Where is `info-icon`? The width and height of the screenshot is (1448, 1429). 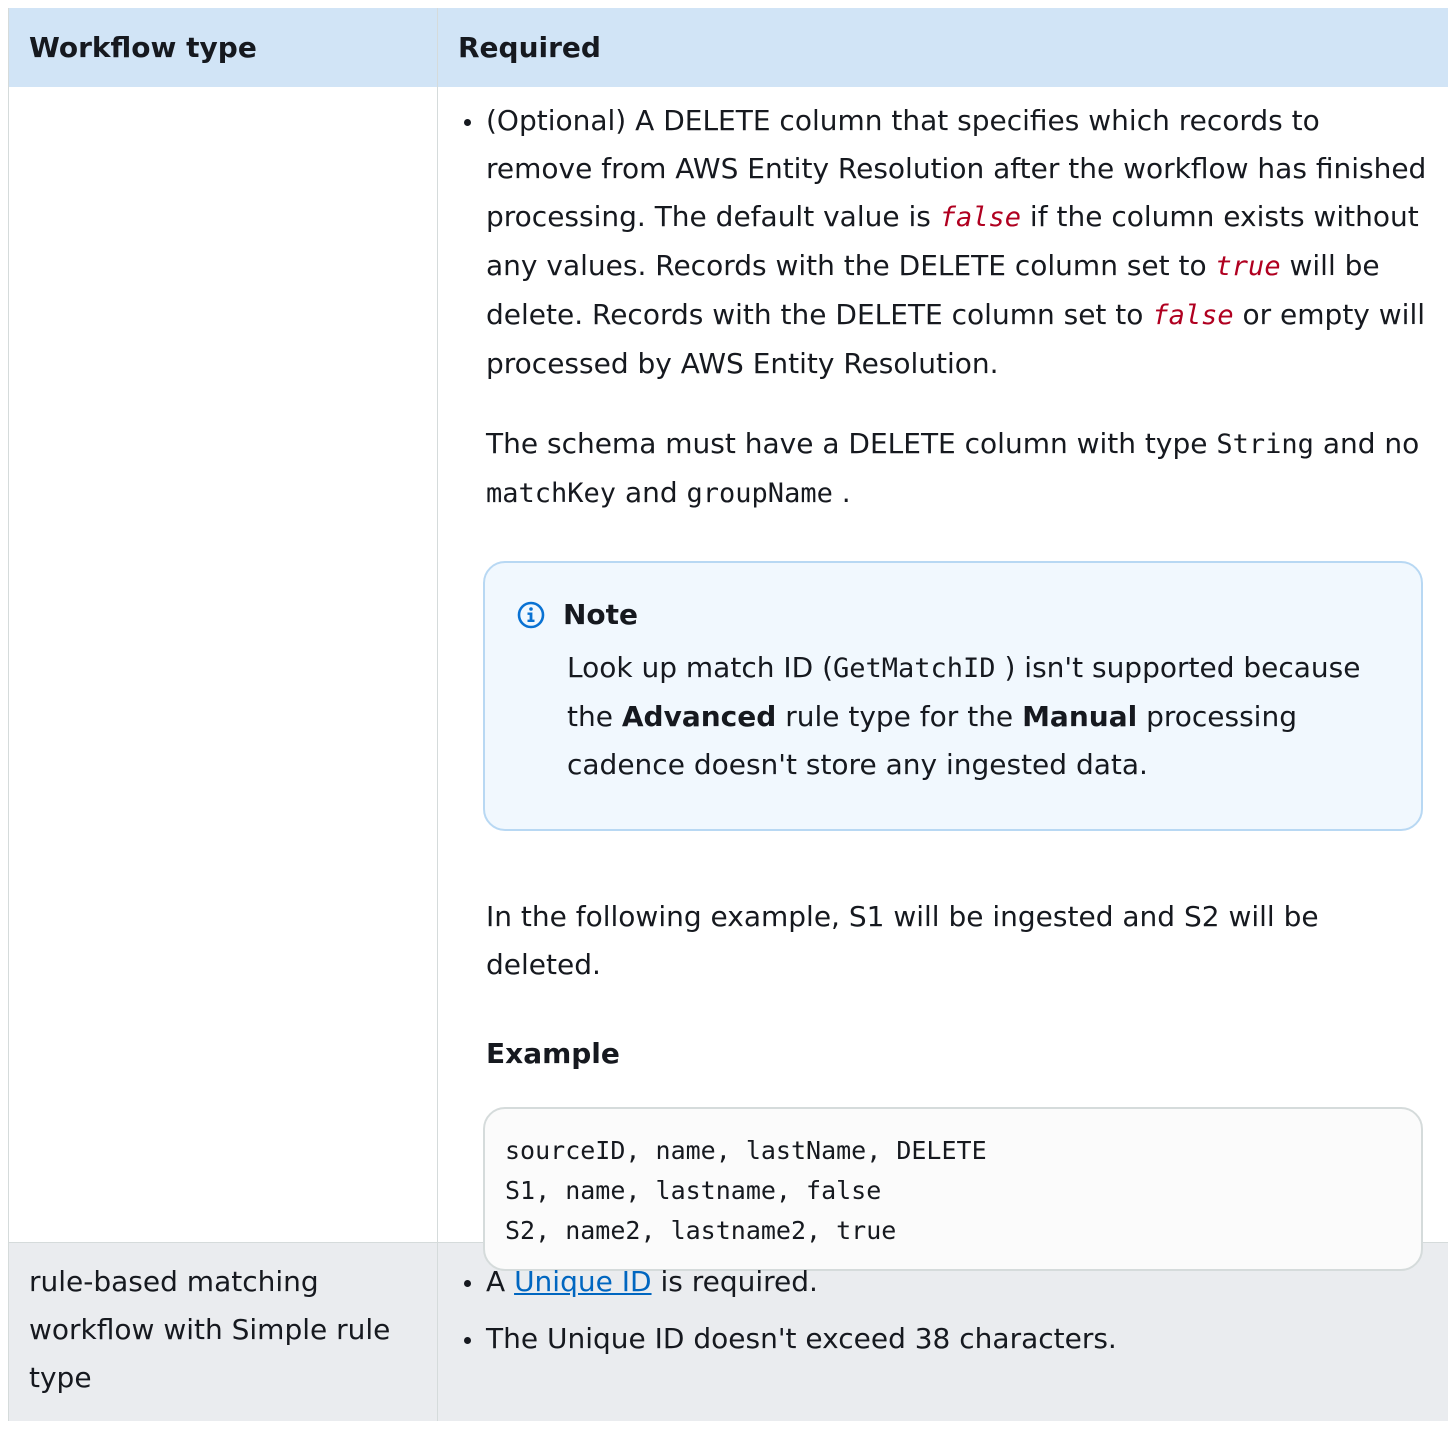 info-icon is located at coordinates (531, 615).